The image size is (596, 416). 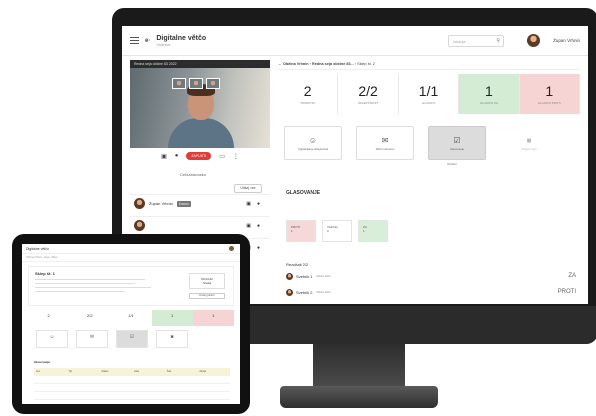 I want to click on stat-present: 2 Prisotni, so click(x=308, y=94).